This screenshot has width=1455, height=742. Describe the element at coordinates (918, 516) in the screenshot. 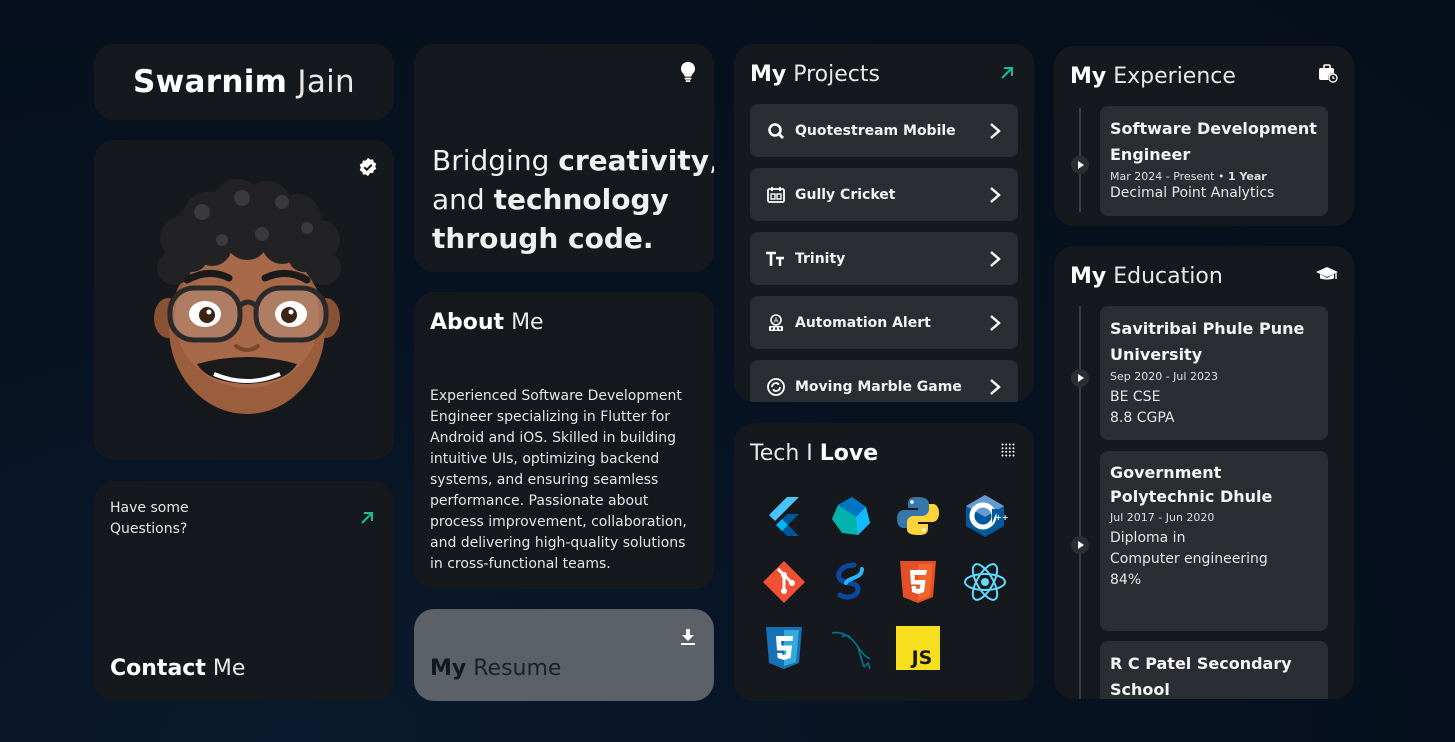

I see `python-logo-icon` at that location.